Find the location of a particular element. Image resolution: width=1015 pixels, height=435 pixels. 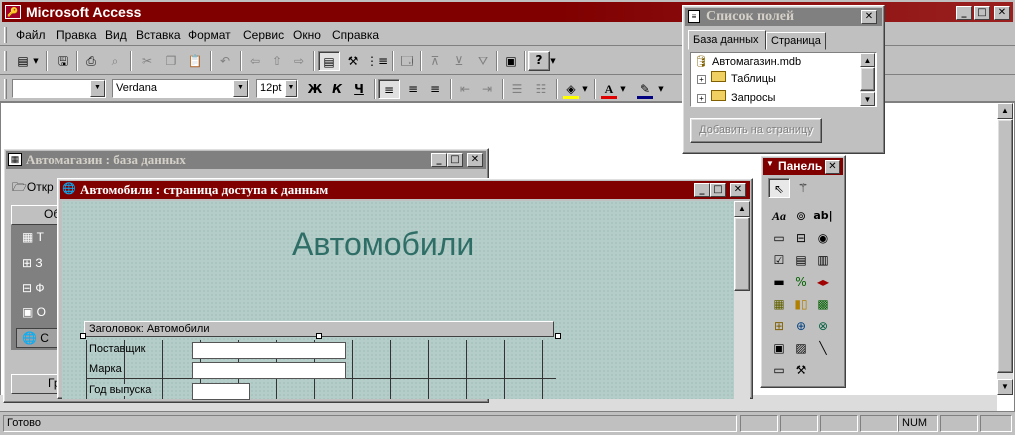

data-source-icon: ⊗ is located at coordinates (823, 326).